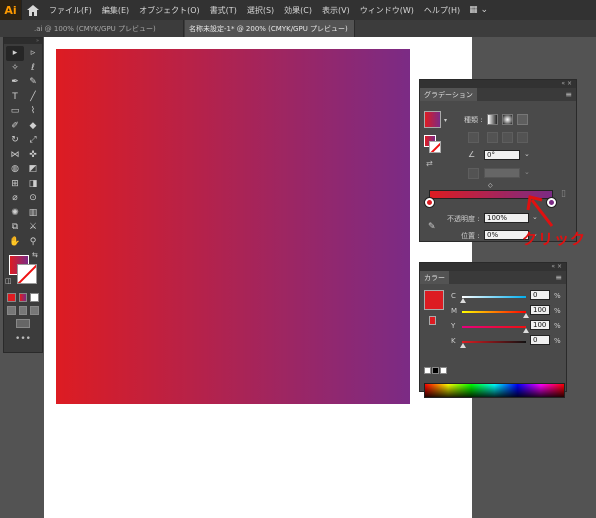 The width and height of the screenshot is (596, 518). Describe the element at coordinates (473, 137) in the screenshot. I see `stroke-gradient-icon` at that location.